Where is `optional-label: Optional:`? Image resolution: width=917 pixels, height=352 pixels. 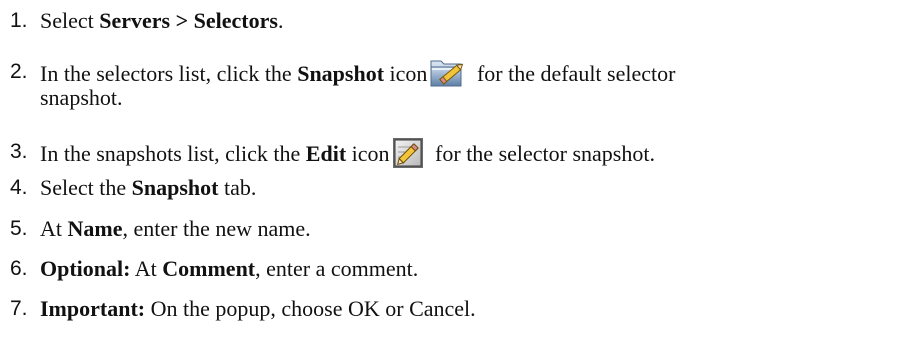 optional-label: Optional: is located at coordinates (85, 268).